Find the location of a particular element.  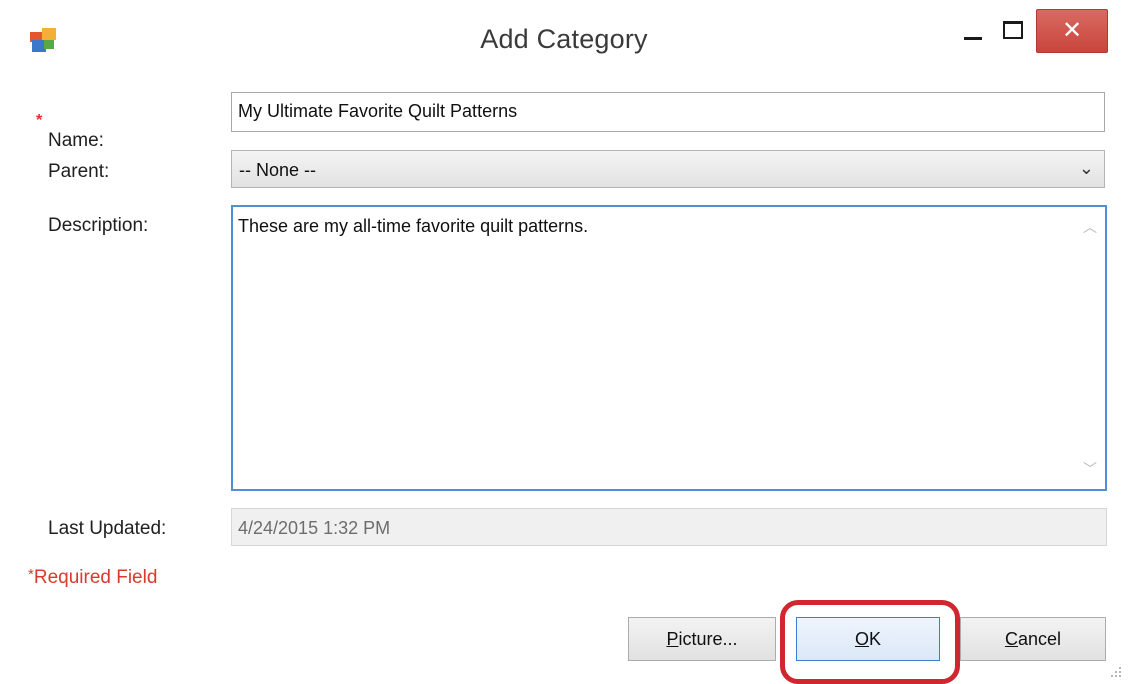

close-icon: ✕ is located at coordinates (1072, 30).